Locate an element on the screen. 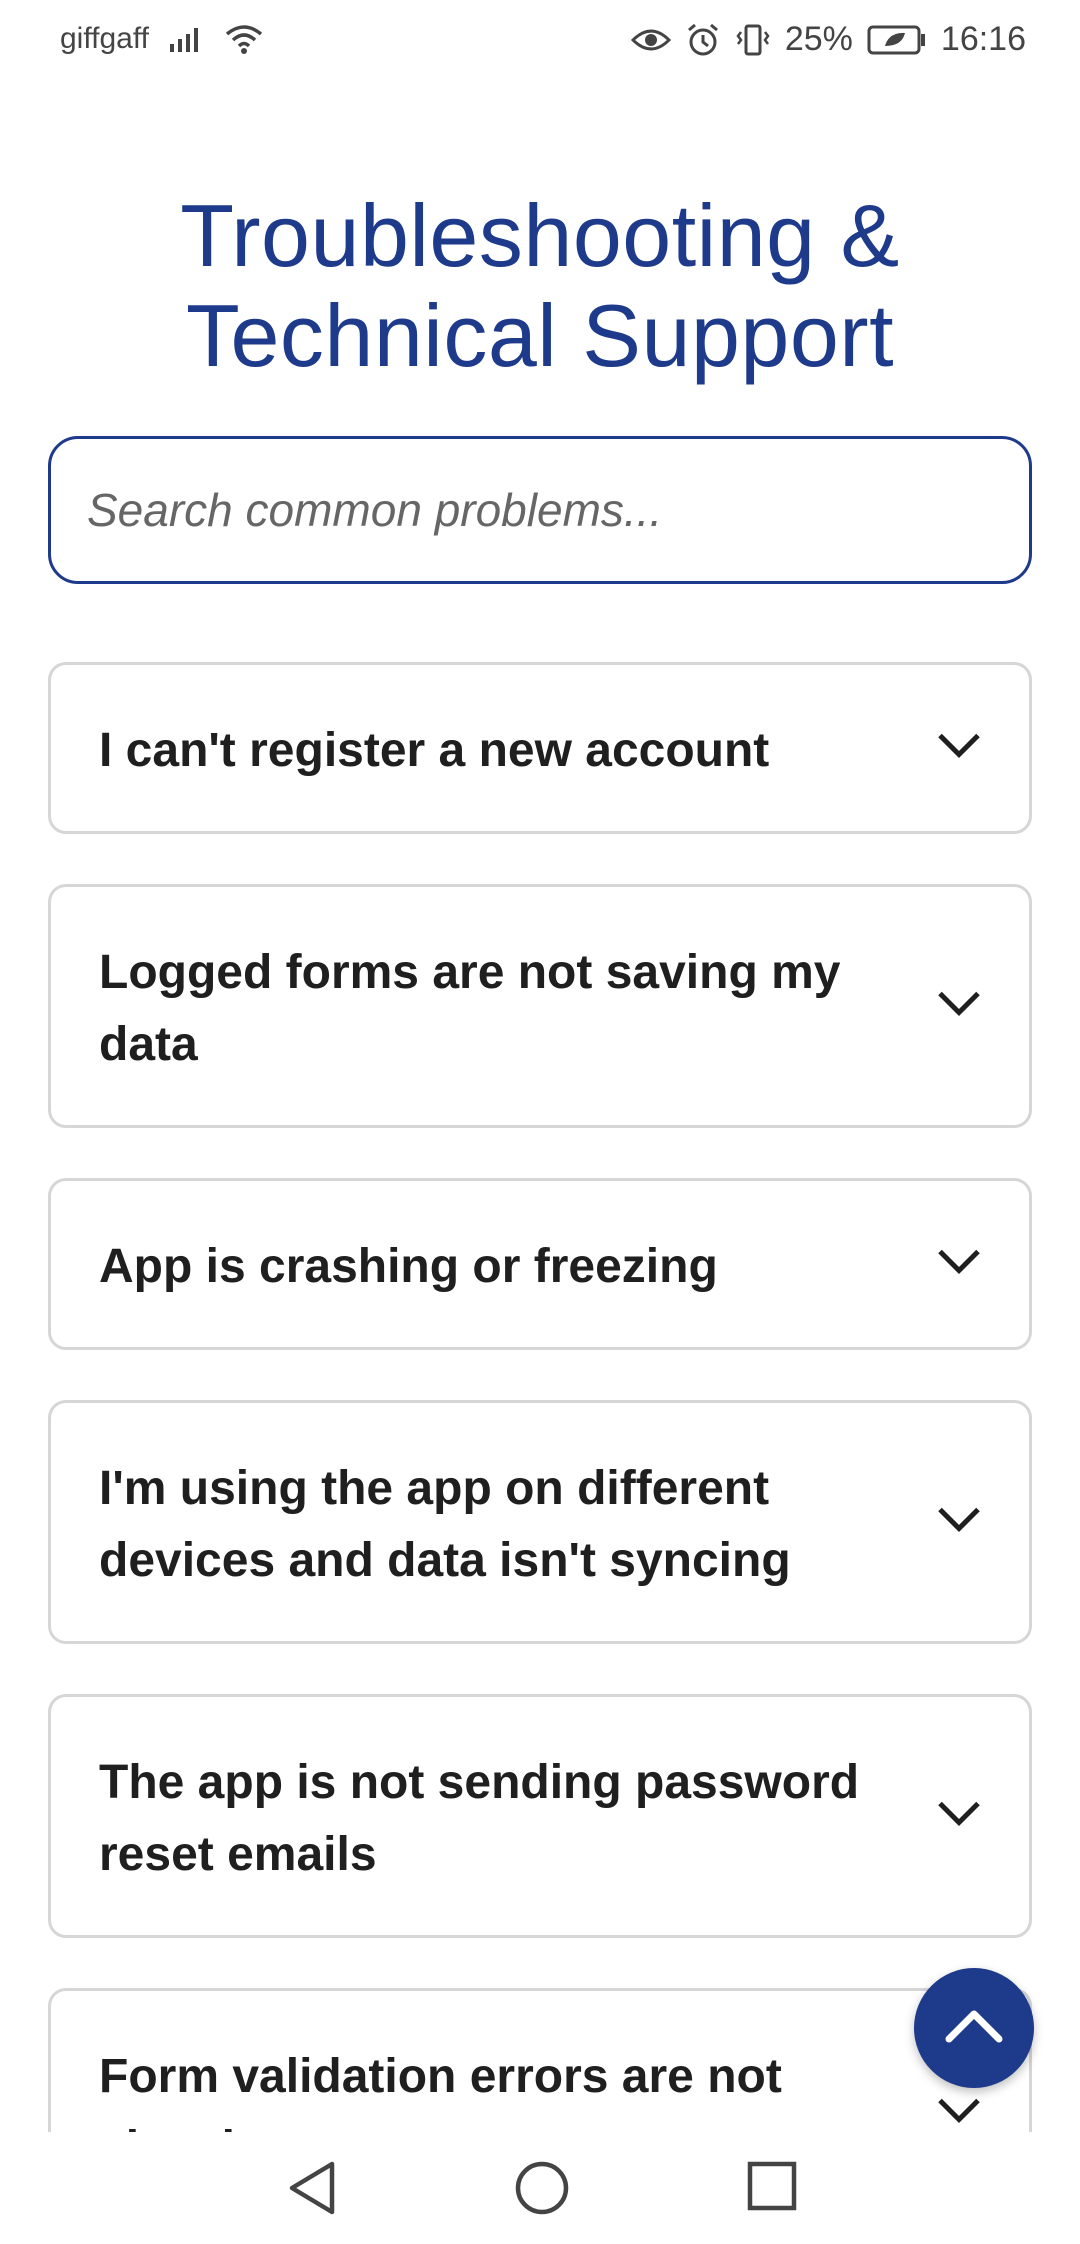  wifi-icon is located at coordinates (244, 39).